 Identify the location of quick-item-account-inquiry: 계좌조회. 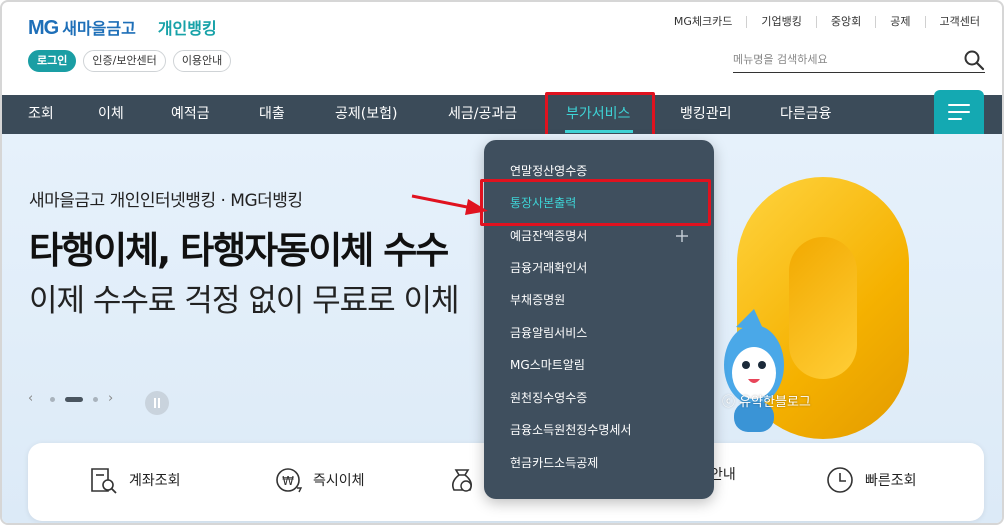
(134, 480).